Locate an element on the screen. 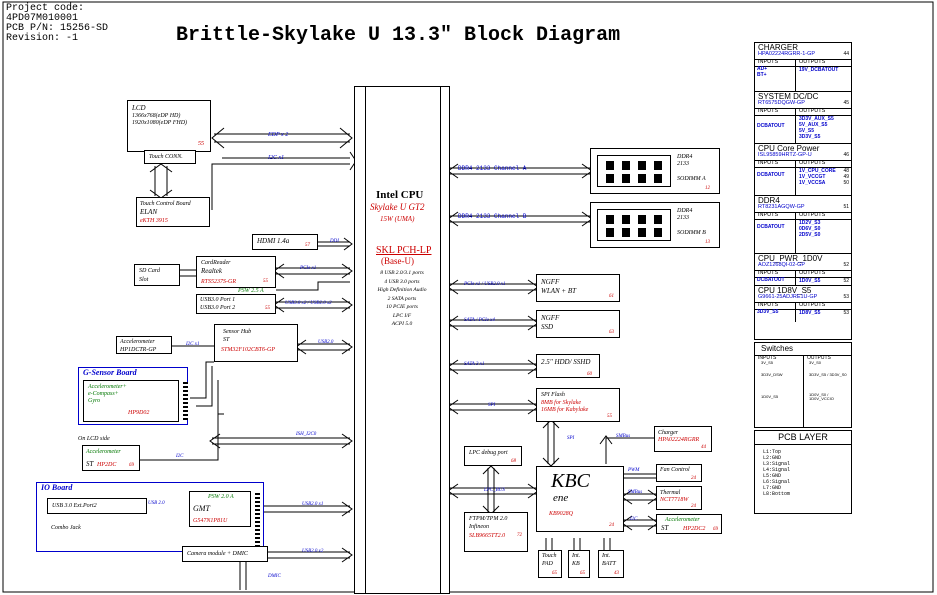 The image size is (937, 595). lcd-side-accel-vendor: ST is located at coordinates (90, 464).